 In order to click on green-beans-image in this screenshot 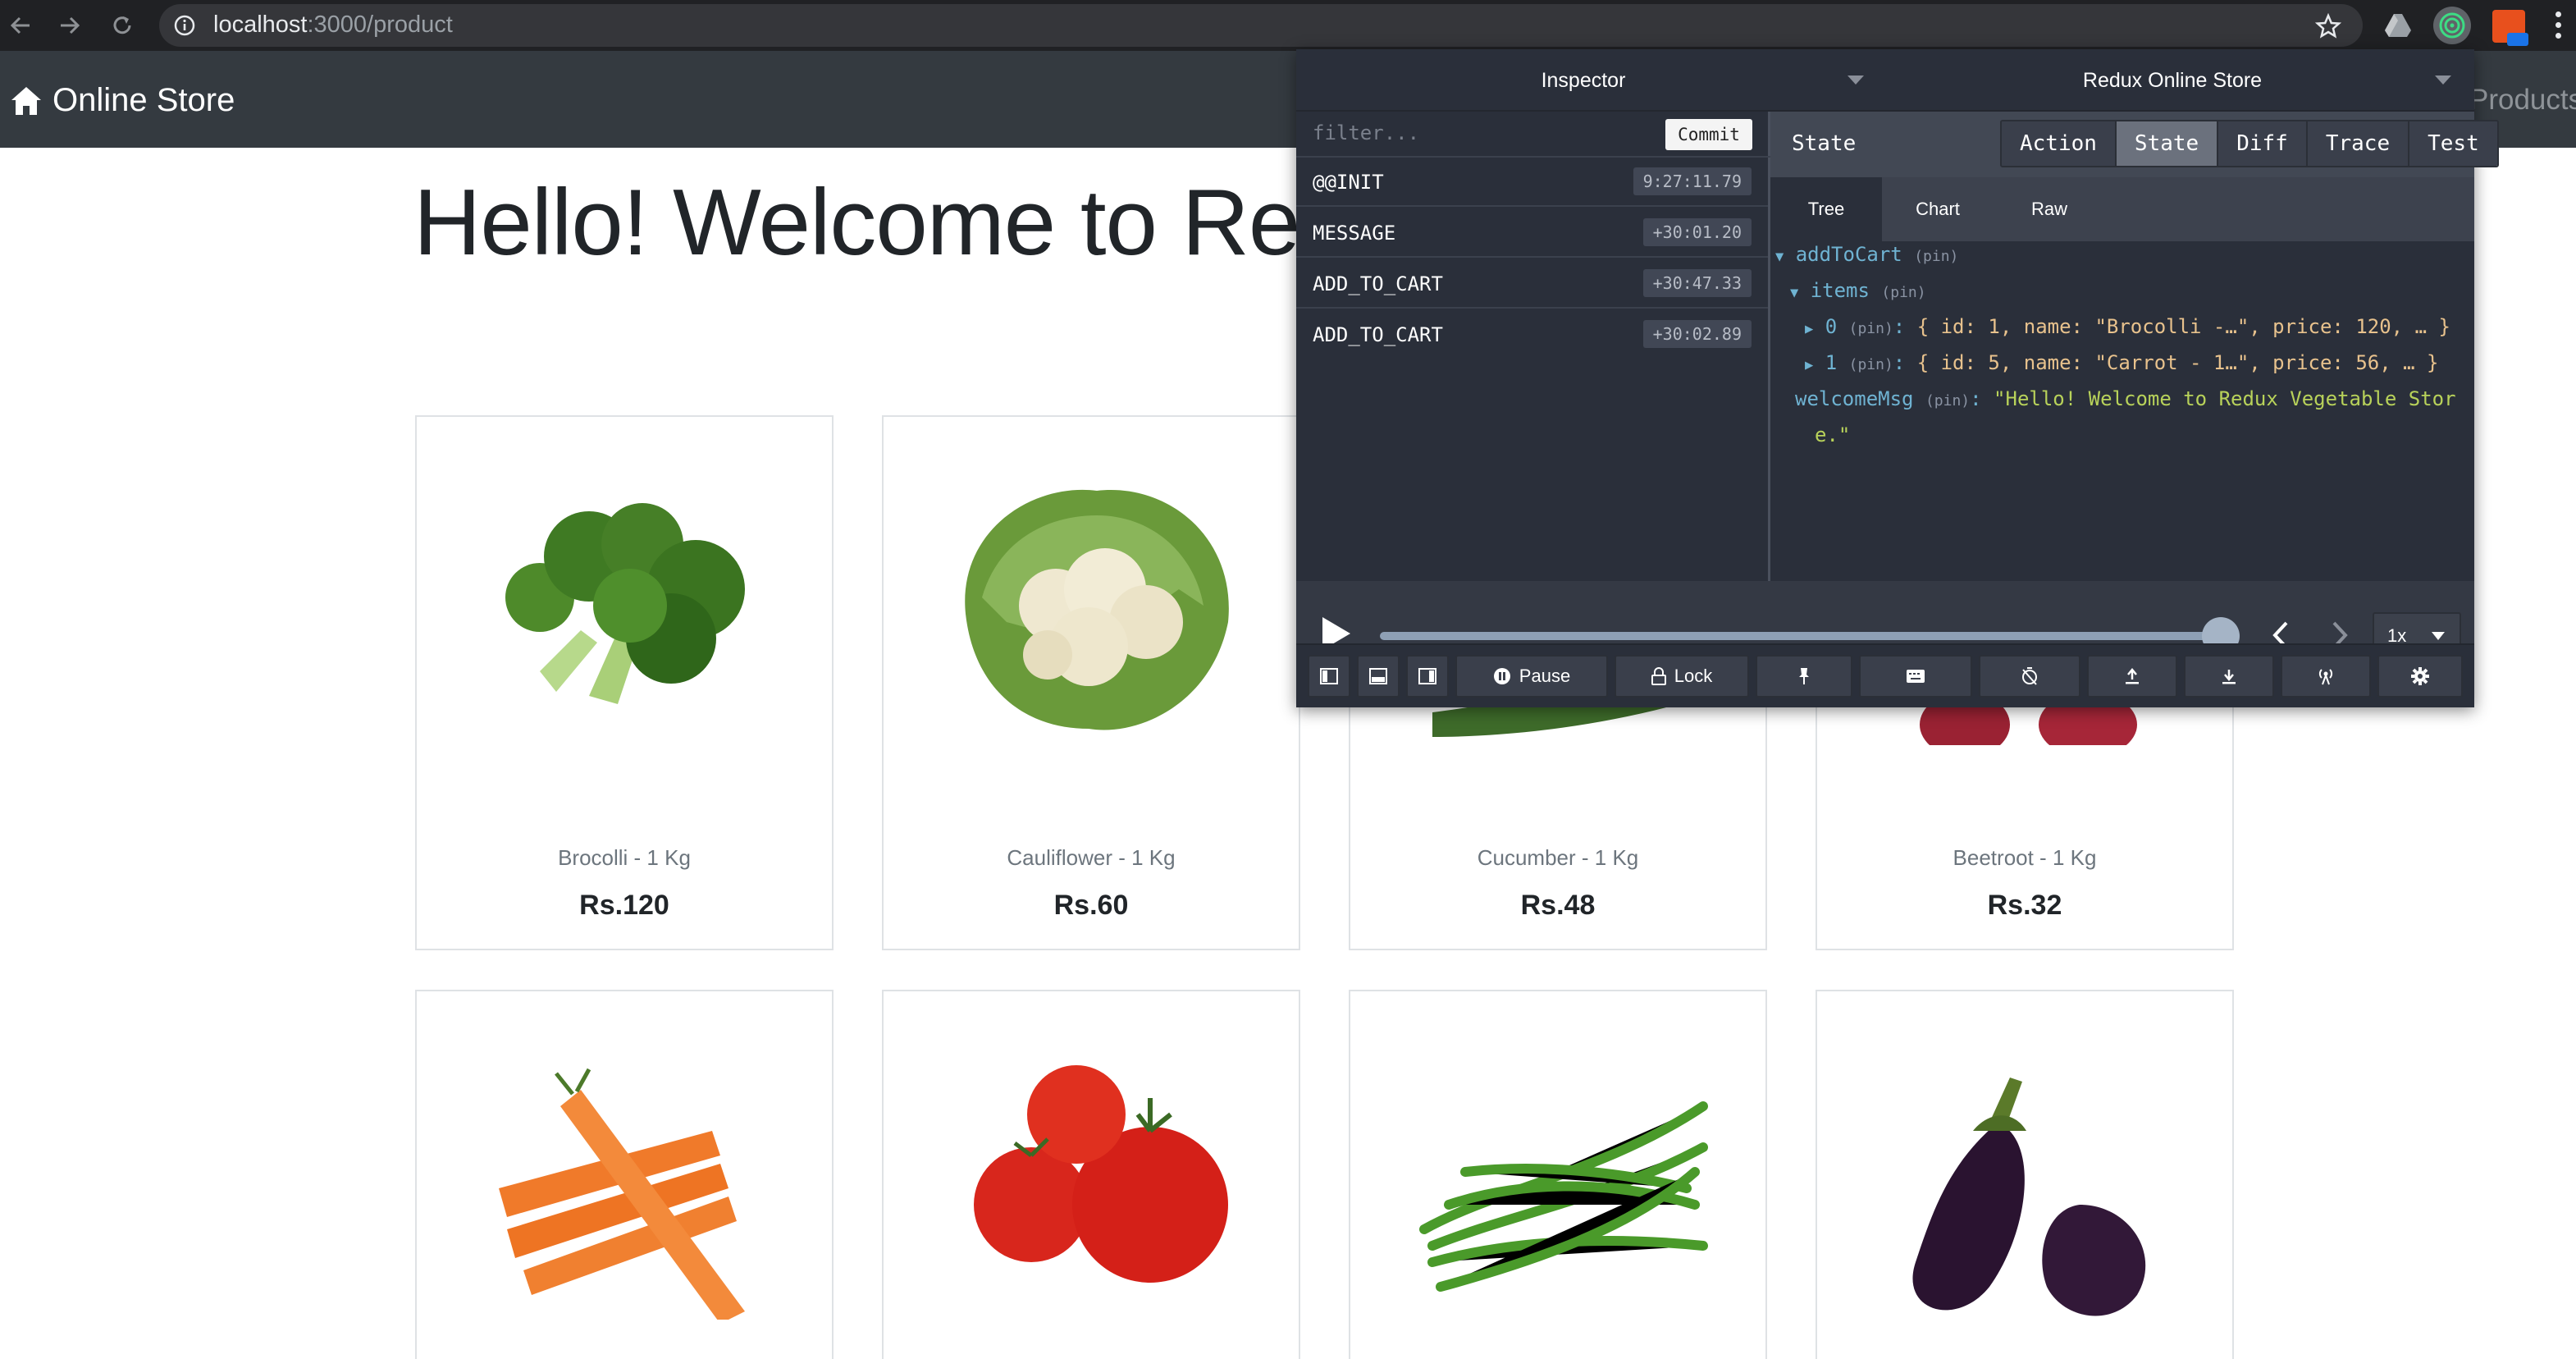, I will do `click(1564, 1196)`.